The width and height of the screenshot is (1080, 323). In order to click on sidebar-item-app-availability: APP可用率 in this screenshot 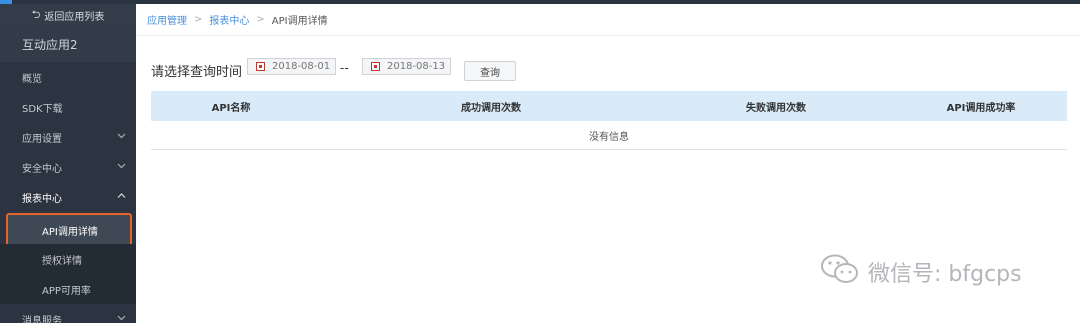, I will do `click(68, 289)`.